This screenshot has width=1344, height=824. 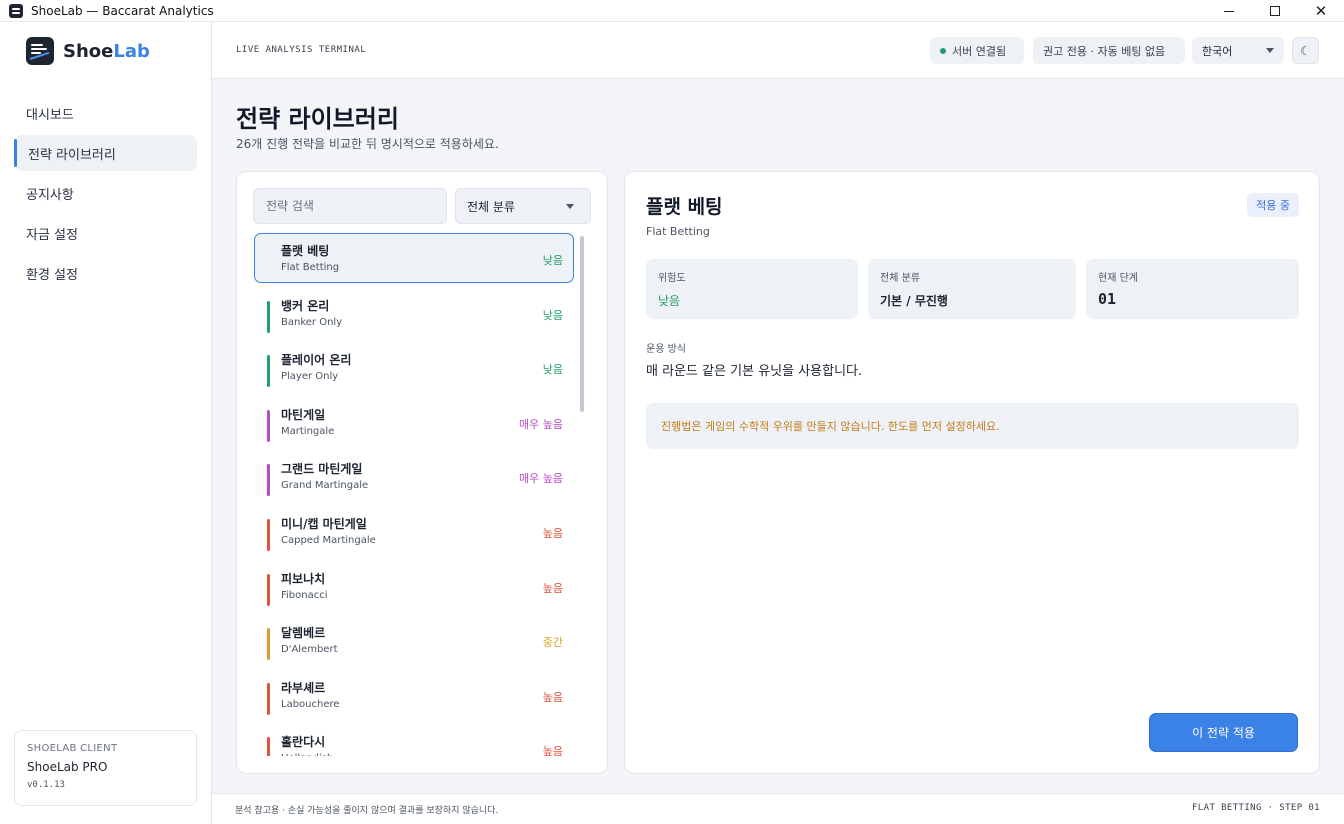 I want to click on maximize-button, so click(x=1275, y=11).